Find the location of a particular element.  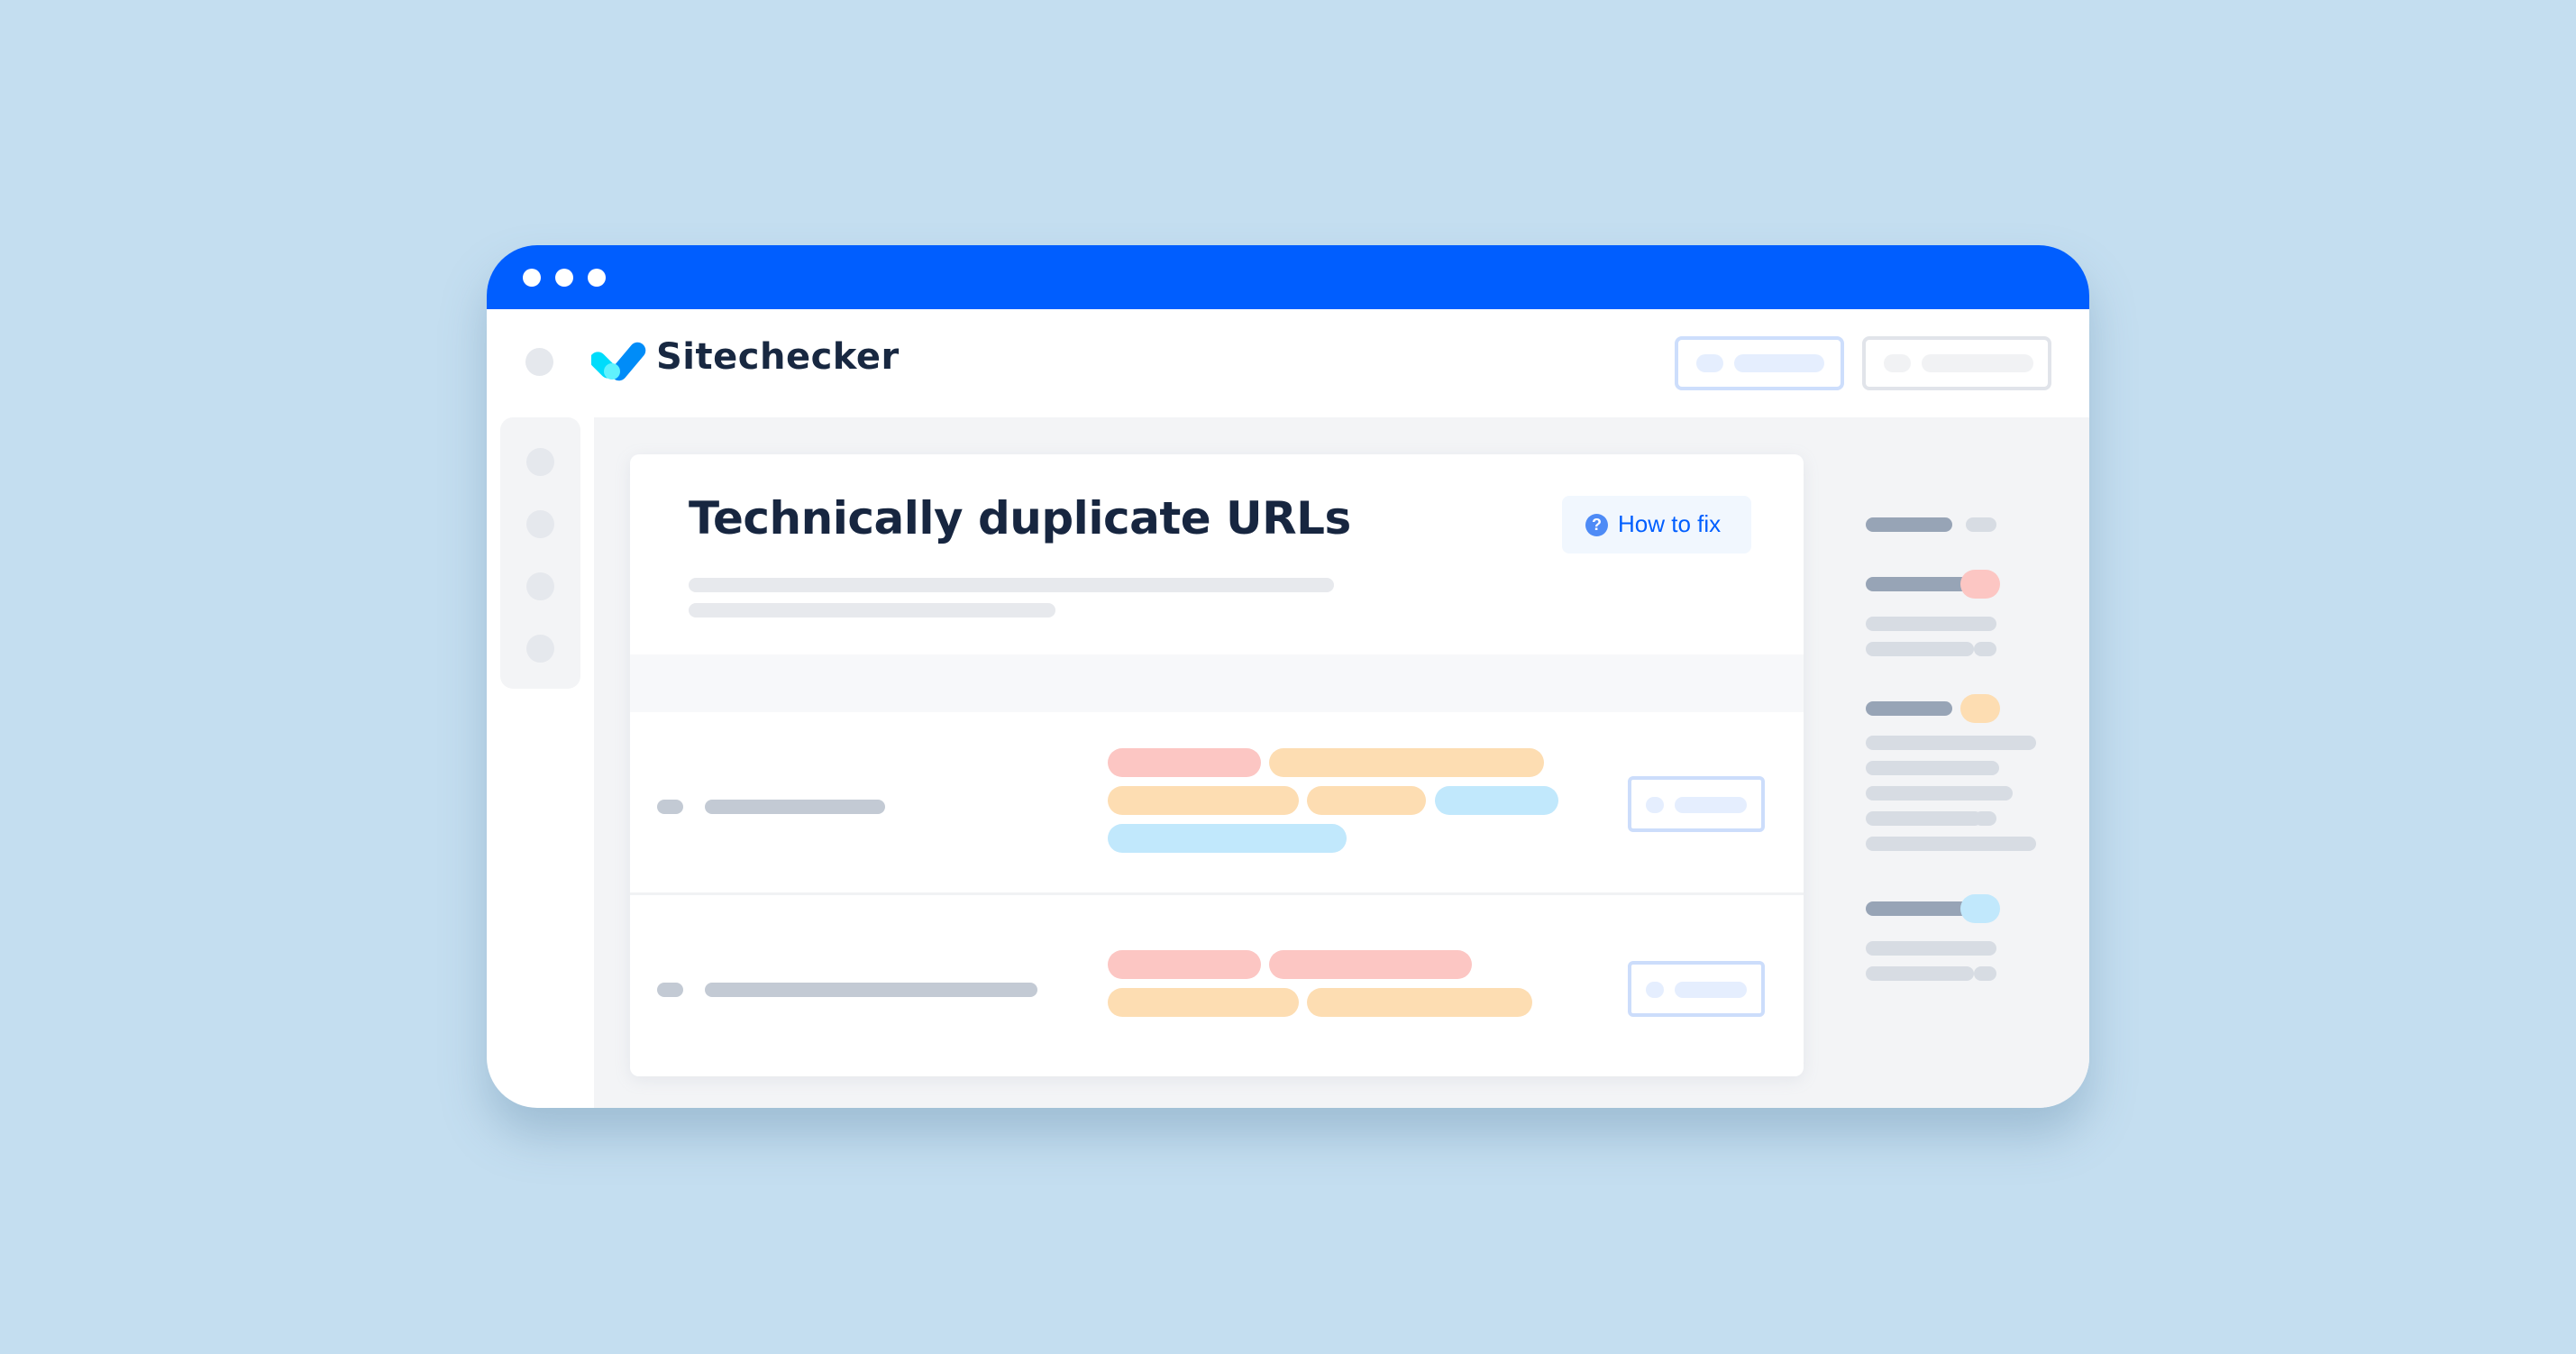

sidebar is located at coordinates (540, 553).